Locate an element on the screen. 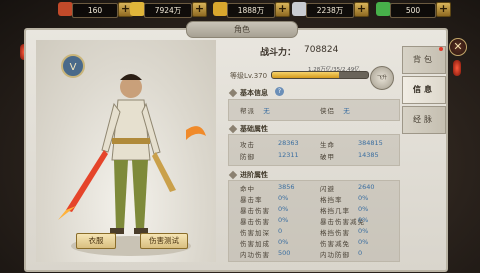 This screenshot has width=480, height=273. basic-info-title: 基本信息 is located at coordinates (254, 93).